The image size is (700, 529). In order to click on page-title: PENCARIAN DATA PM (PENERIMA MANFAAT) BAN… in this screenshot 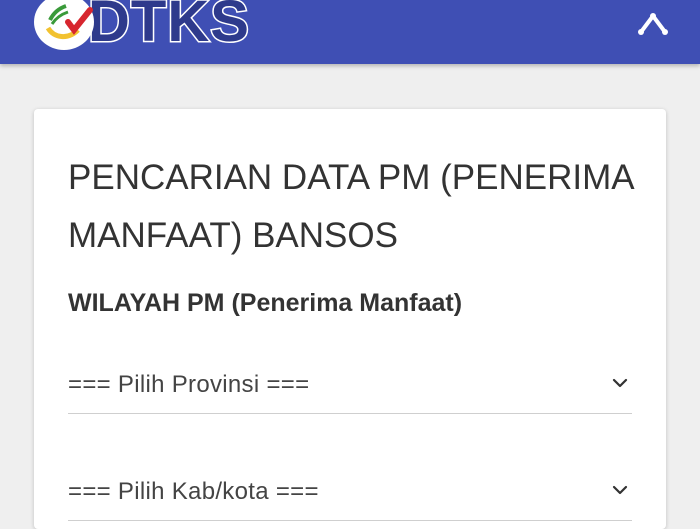, I will do `click(350, 206)`.